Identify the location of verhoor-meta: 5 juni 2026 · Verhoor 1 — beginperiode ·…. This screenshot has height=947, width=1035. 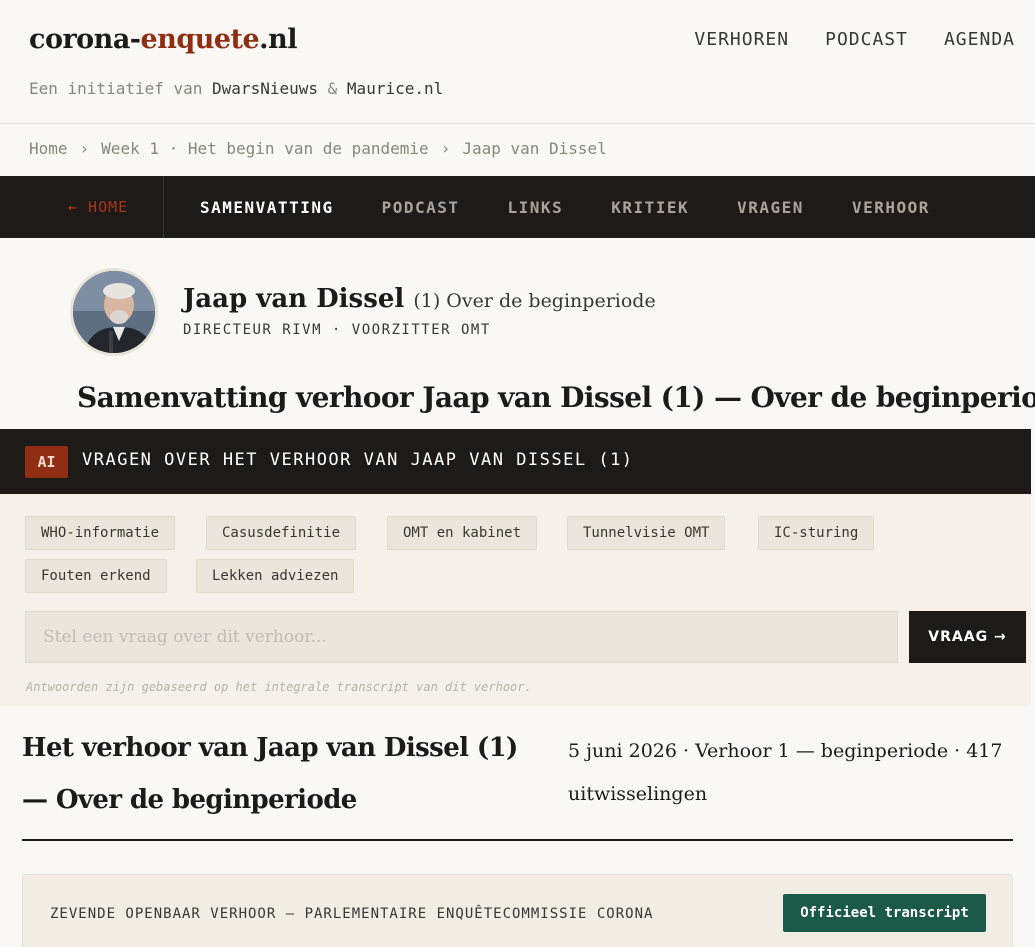
(785, 772).